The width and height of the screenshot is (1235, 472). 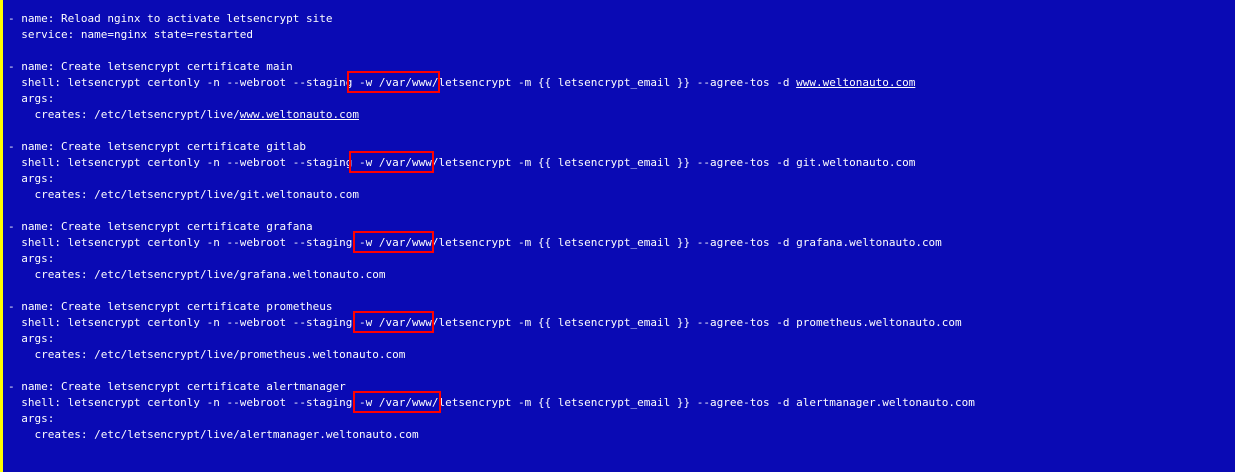 What do you see at coordinates (855, 82) in the screenshot?
I see `domain-link: www.weltonauto.com` at bounding box center [855, 82].